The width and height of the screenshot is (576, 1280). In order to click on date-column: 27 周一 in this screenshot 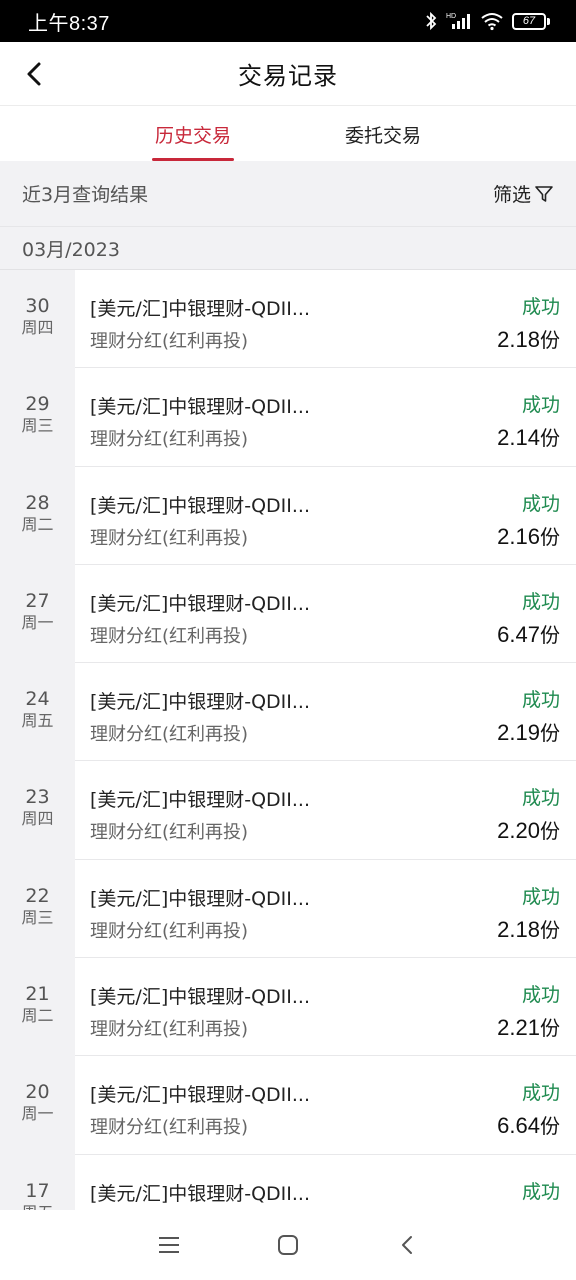, I will do `click(37, 614)`.